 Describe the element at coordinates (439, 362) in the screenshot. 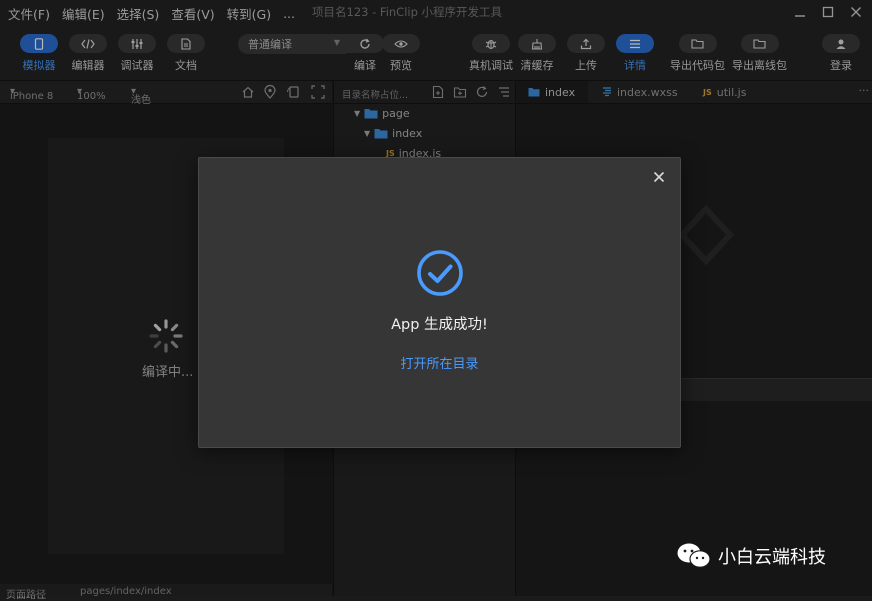

I see `open-directory-link: 打开所在目录` at that location.